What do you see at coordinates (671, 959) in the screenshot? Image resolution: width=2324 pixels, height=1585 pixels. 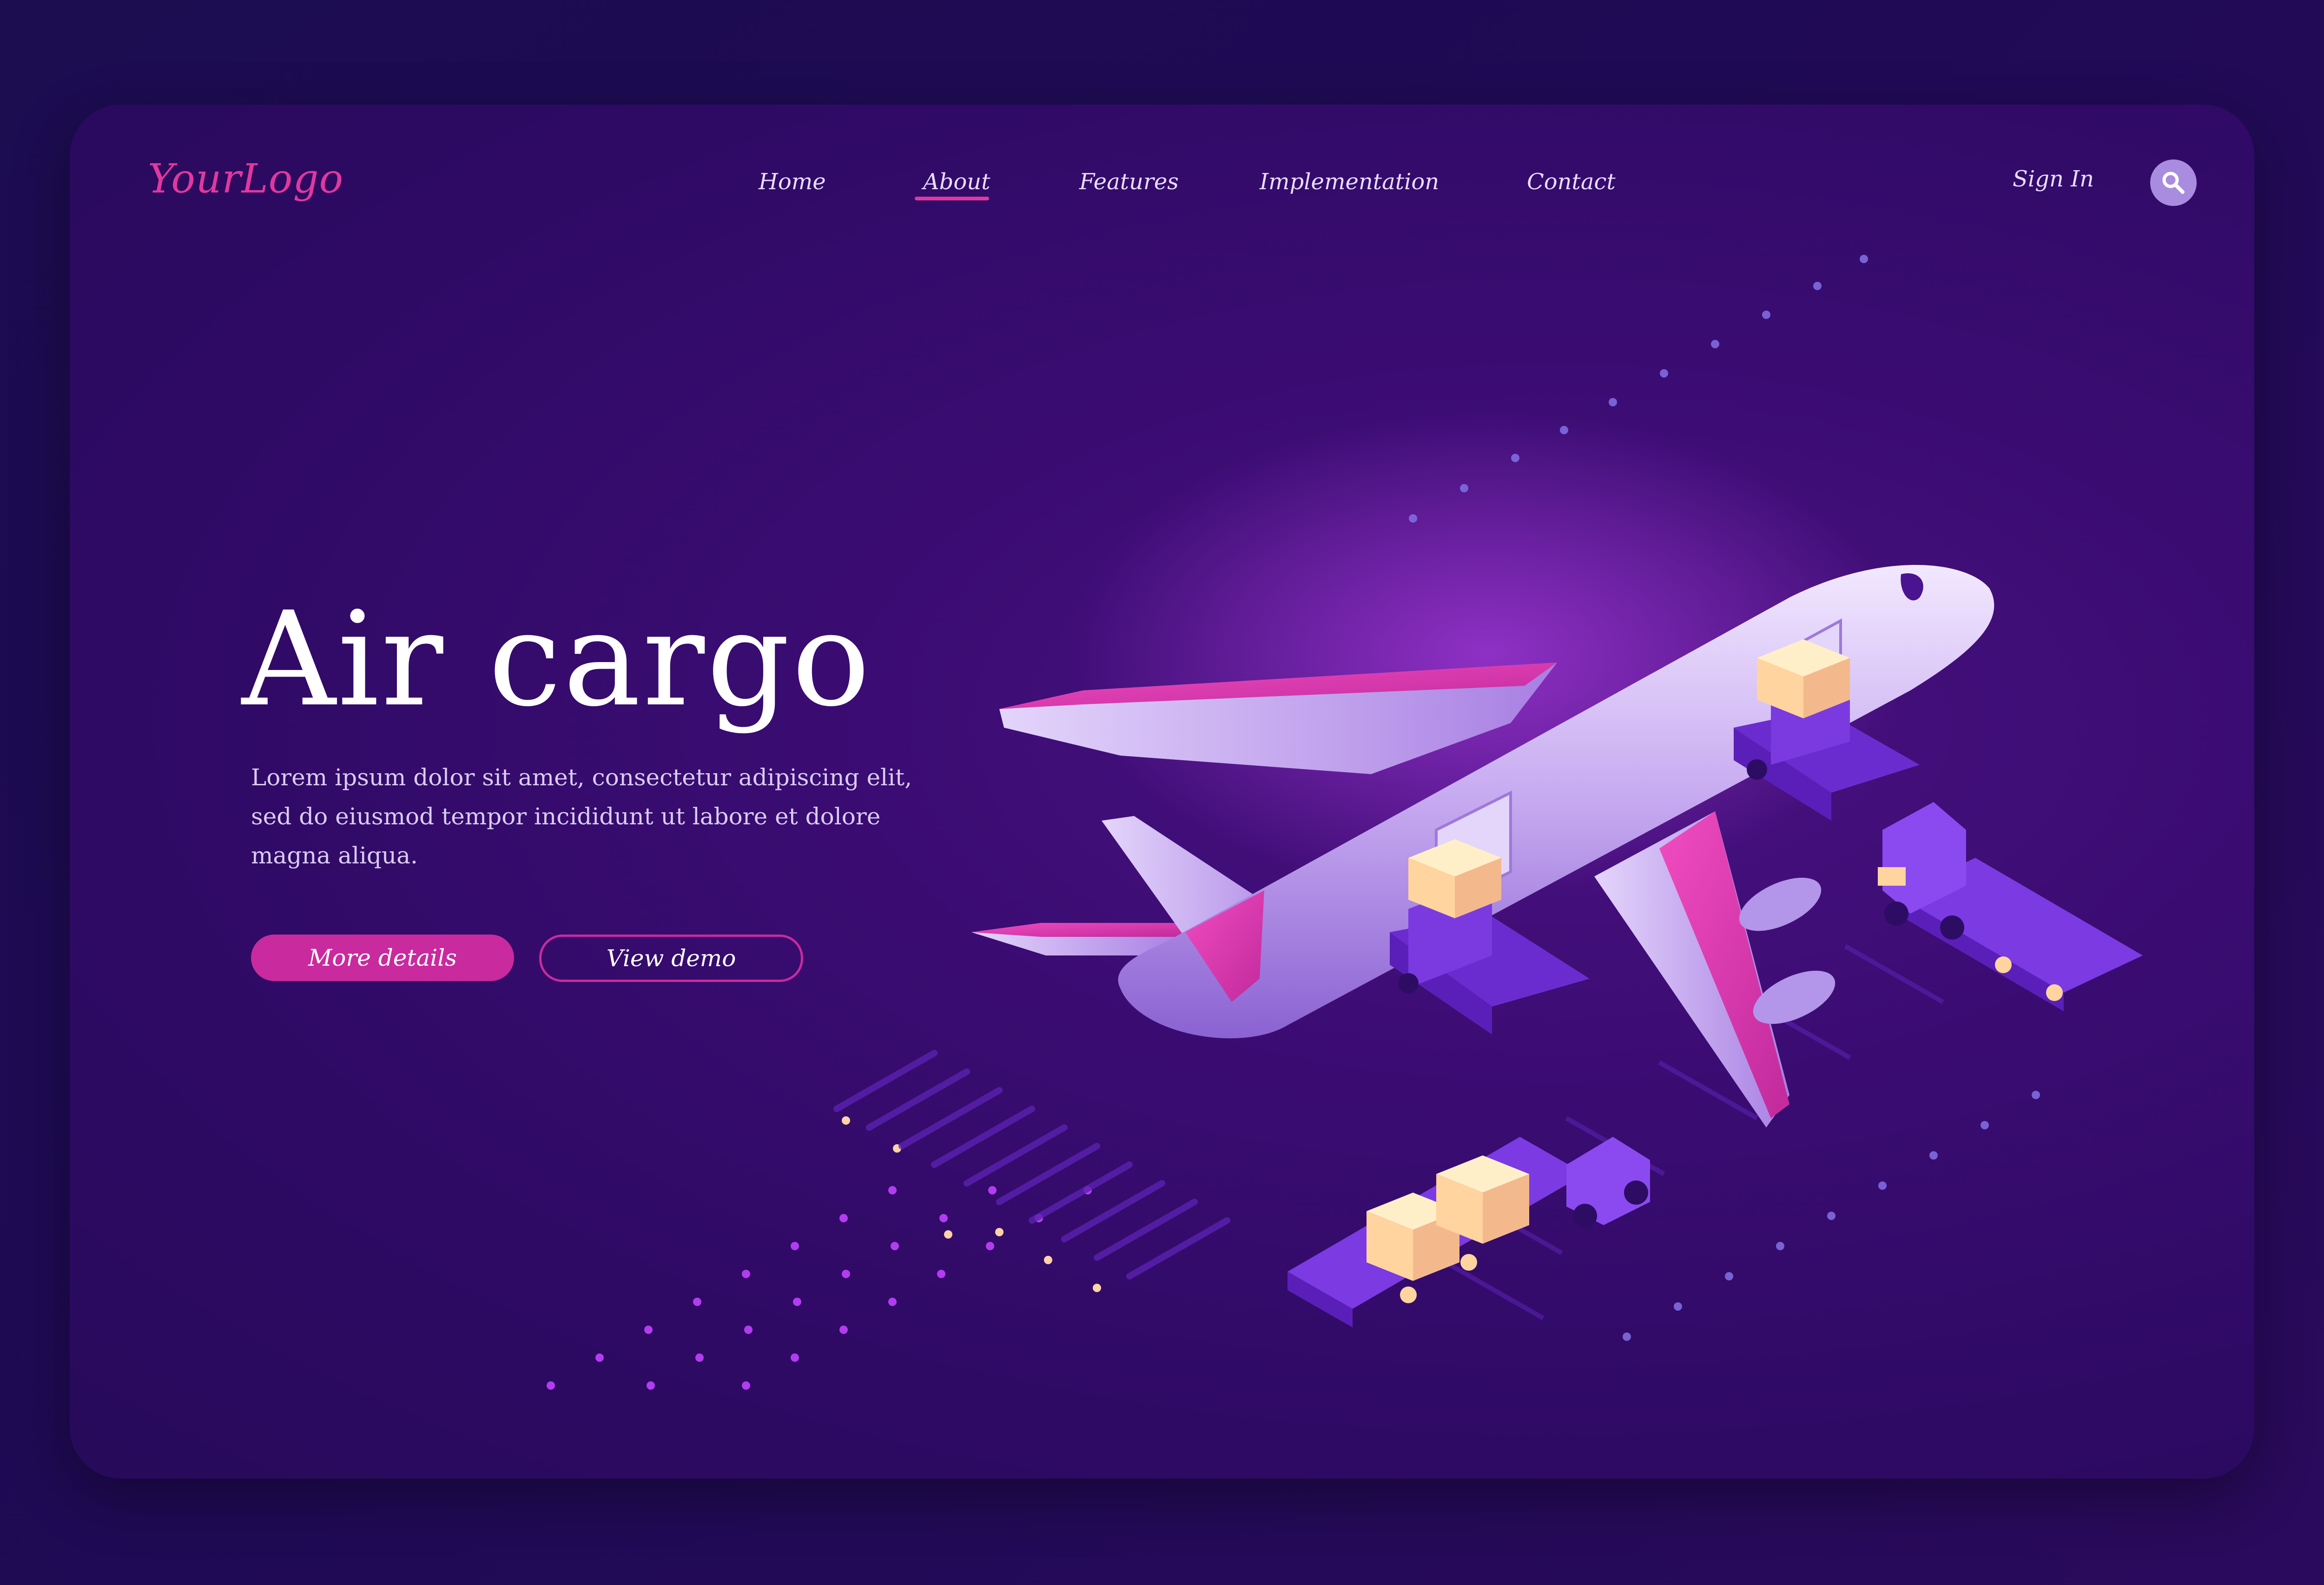 I see `view-demo-button: View demo` at bounding box center [671, 959].